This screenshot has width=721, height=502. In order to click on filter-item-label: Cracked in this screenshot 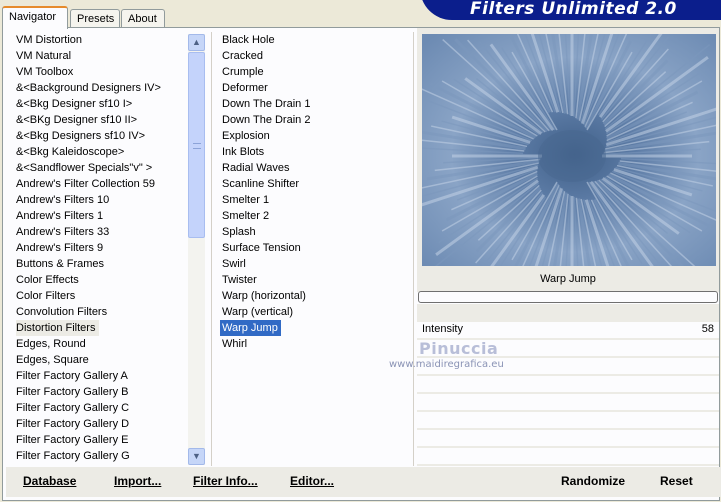, I will do `click(242, 56)`.